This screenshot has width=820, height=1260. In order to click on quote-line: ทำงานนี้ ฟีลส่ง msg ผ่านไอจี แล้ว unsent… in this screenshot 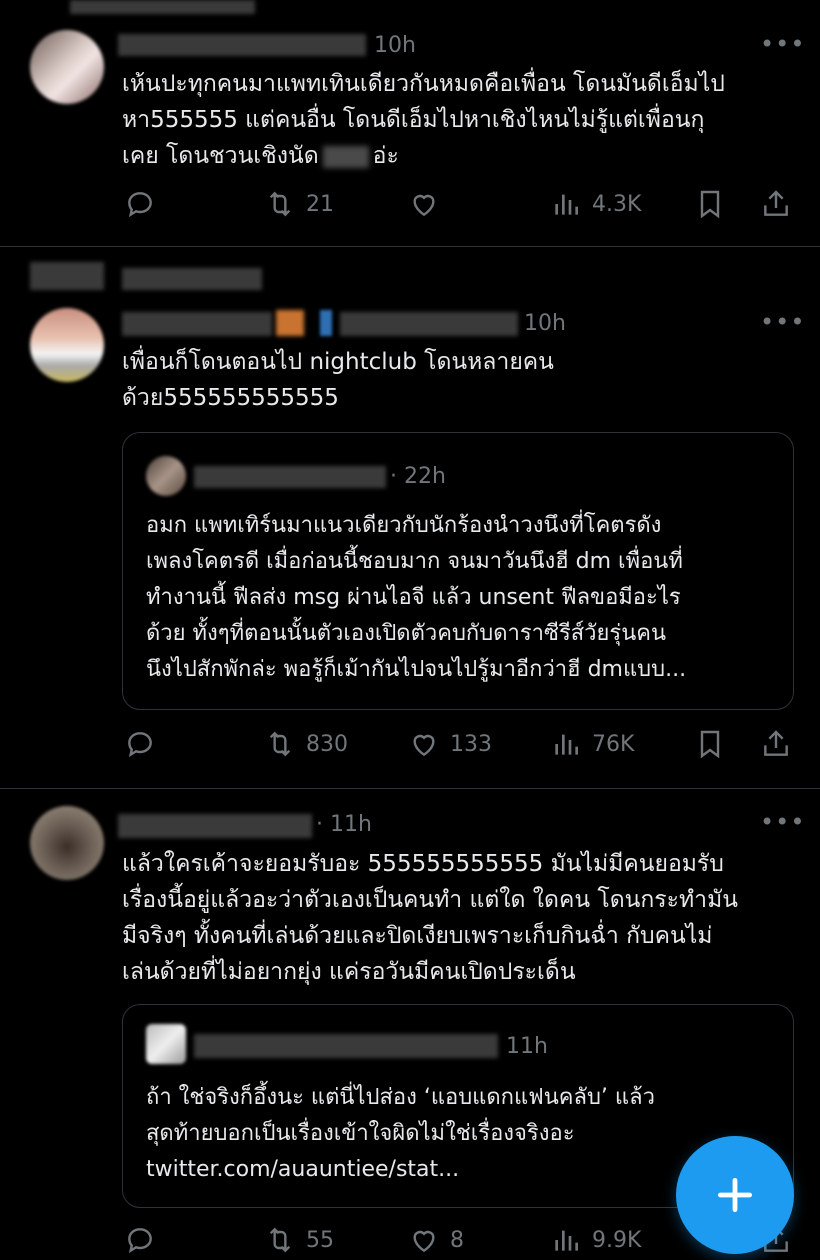, I will do `click(413, 597)`.